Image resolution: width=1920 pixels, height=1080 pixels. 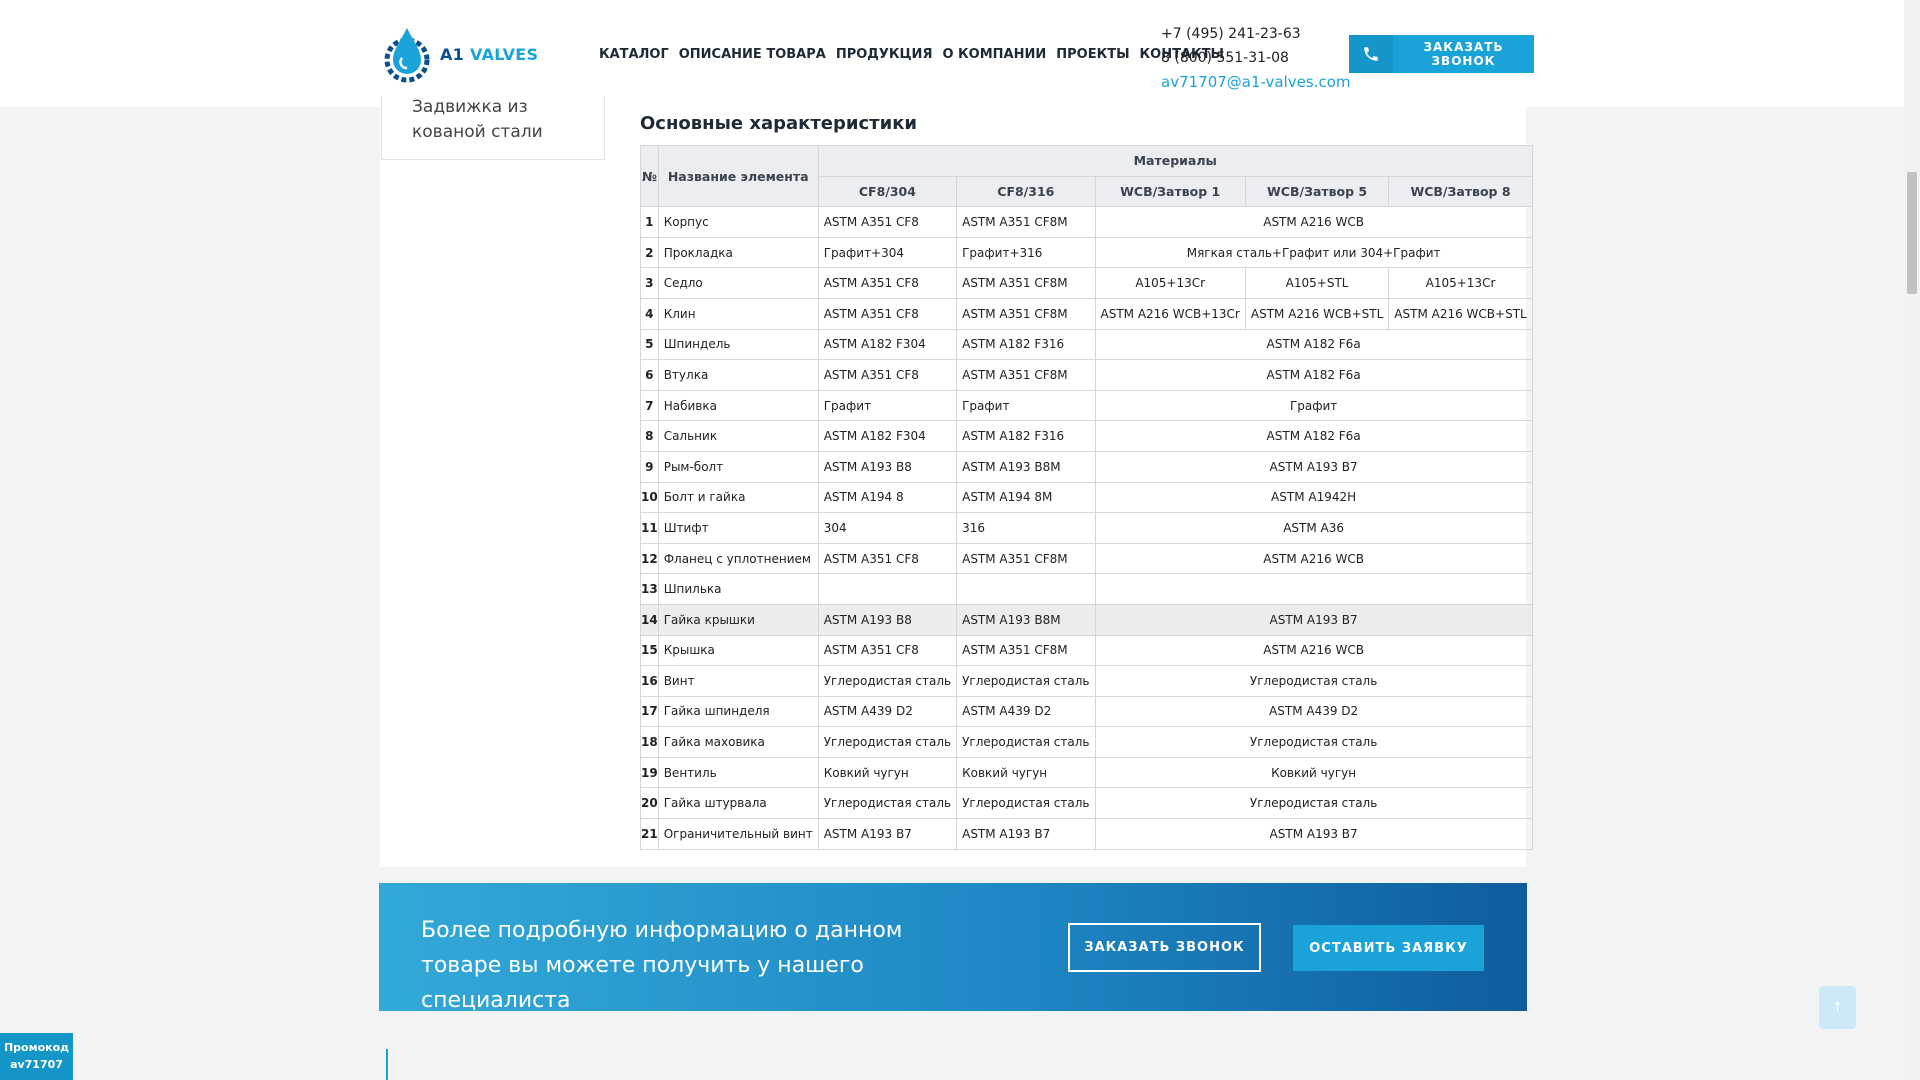 What do you see at coordinates (738, 619) in the screenshot?
I see `table-cell: Гайка крышки` at bounding box center [738, 619].